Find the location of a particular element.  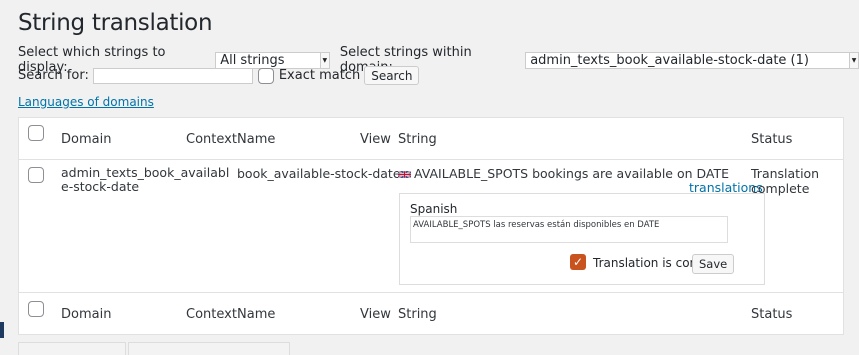

exact-match-checkbox is located at coordinates (265, 75).